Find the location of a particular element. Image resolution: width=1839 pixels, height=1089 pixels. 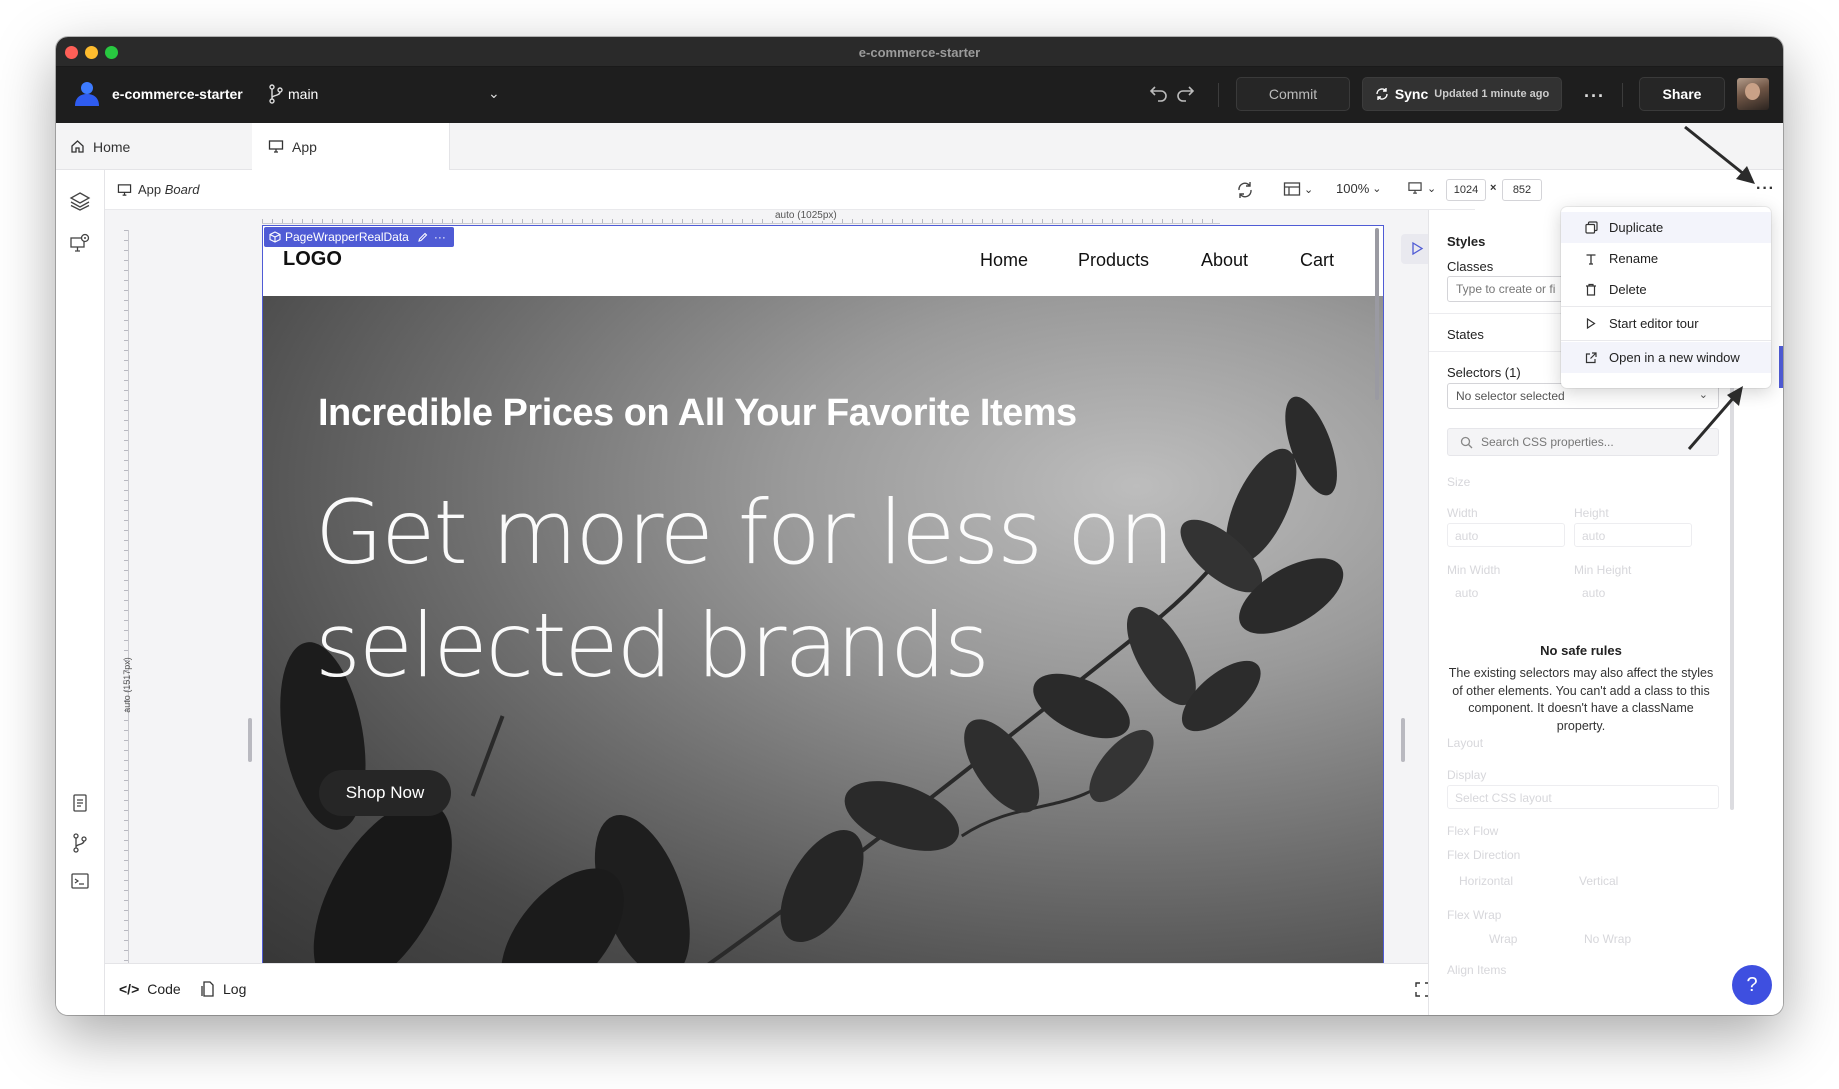

nav-link-cart: Cart is located at coordinates (1317, 260).